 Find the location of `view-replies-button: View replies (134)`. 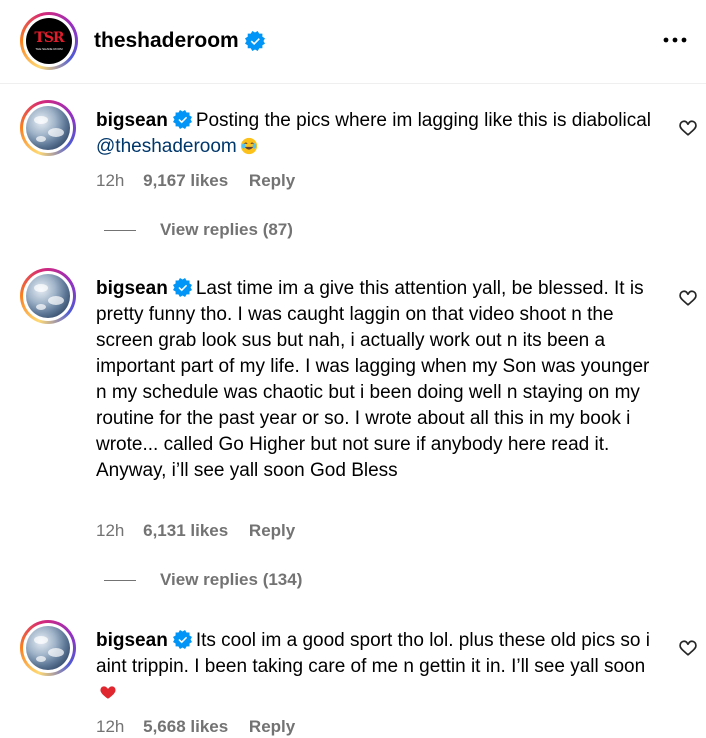

view-replies-button: View replies (134) is located at coordinates (203, 580).